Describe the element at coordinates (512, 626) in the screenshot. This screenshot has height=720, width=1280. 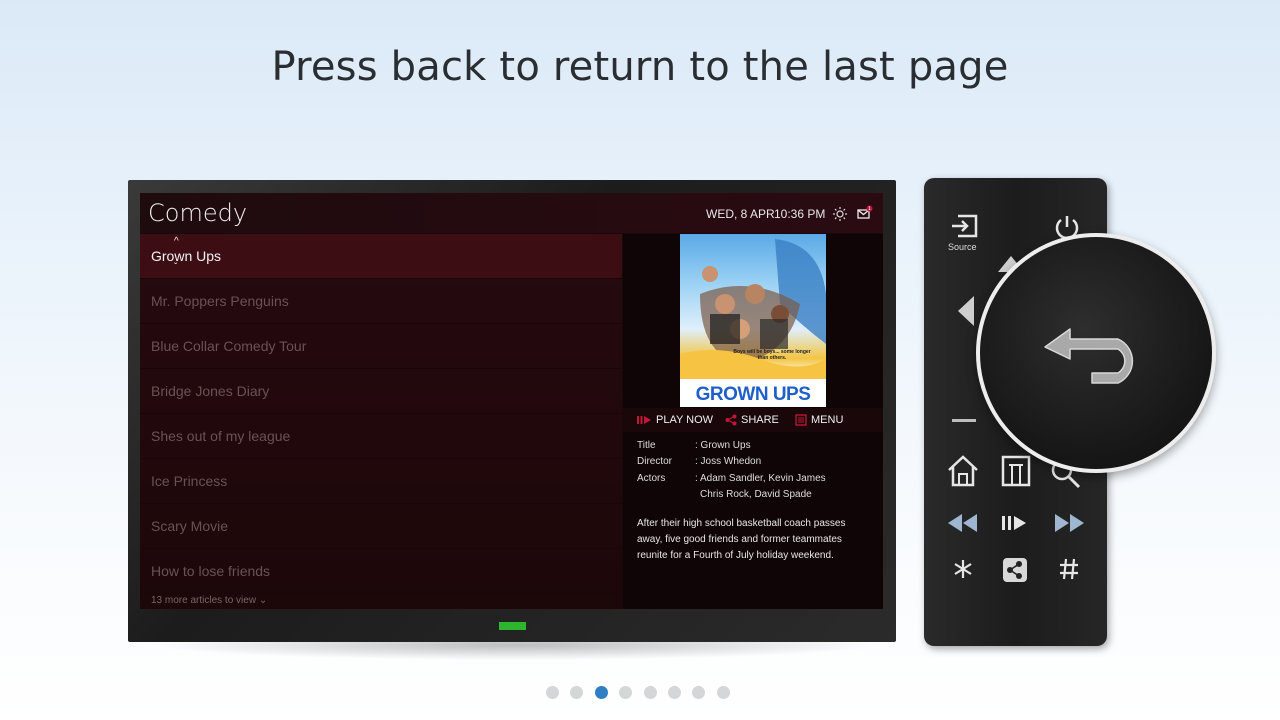
I see `tv-power-led` at that location.